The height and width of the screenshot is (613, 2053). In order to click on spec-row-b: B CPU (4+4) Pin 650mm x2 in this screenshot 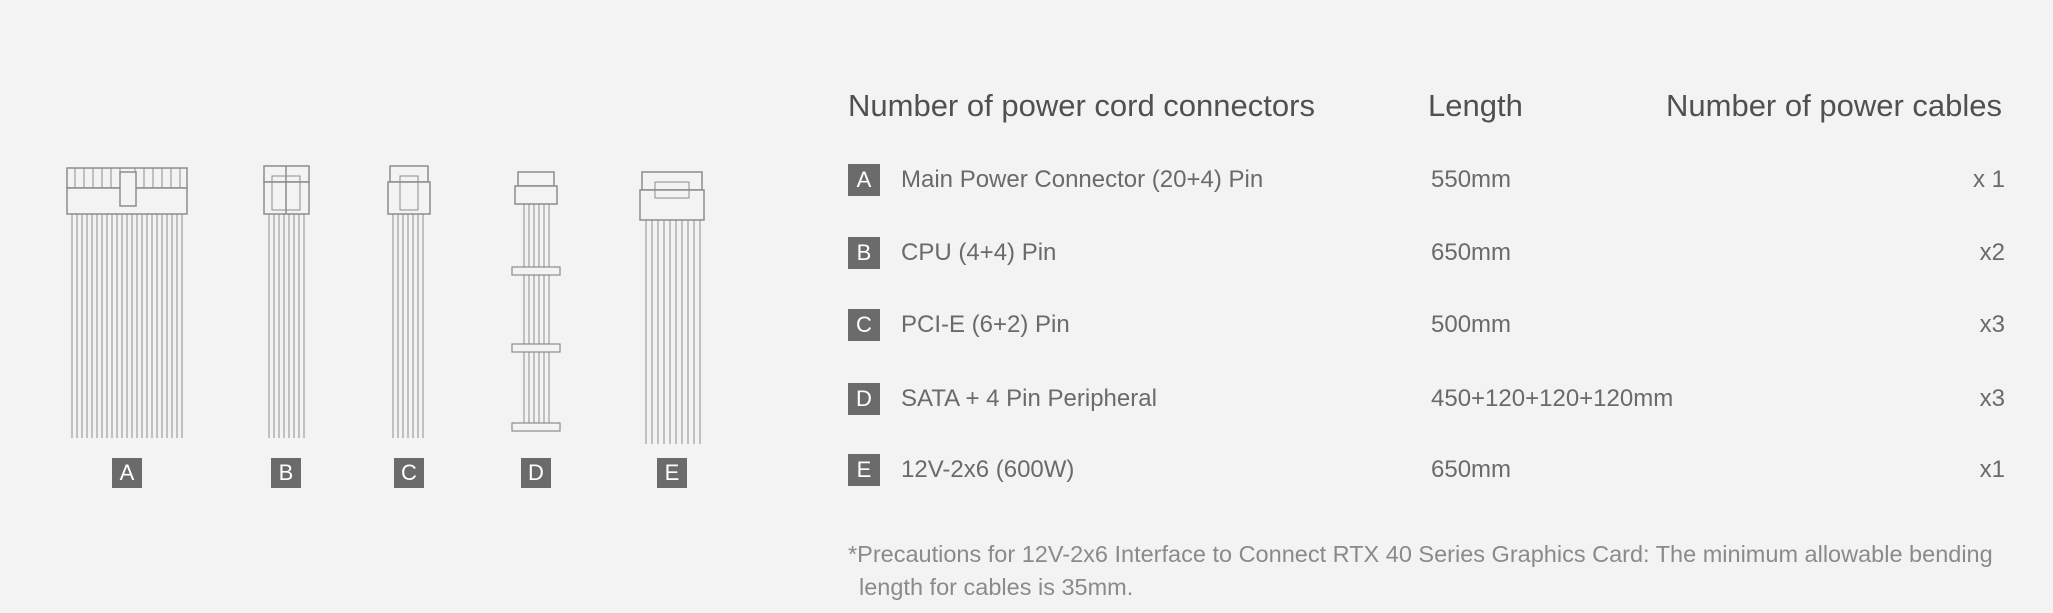, I will do `click(1026, 257)`.